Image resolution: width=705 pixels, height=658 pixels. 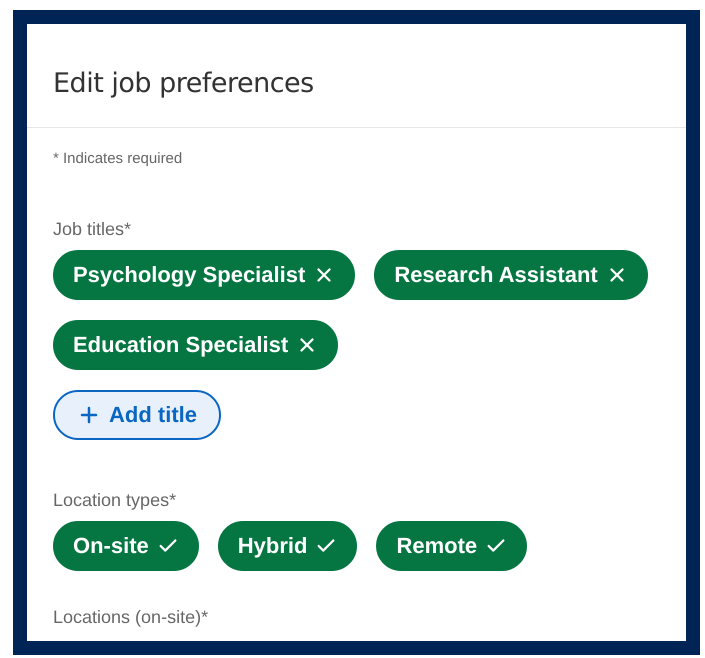 What do you see at coordinates (92, 229) in the screenshot?
I see `field-label: Job titles*` at bounding box center [92, 229].